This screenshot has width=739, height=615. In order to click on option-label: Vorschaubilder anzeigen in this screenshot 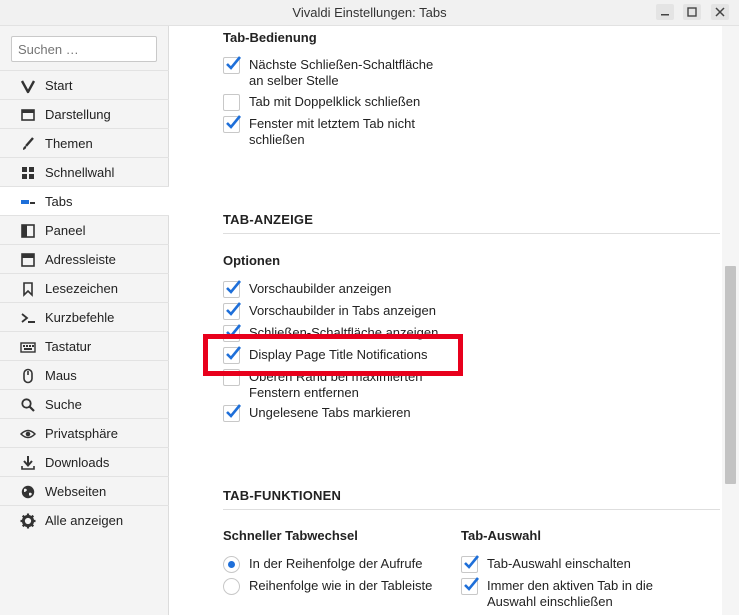, I will do `click(320, 288)`.